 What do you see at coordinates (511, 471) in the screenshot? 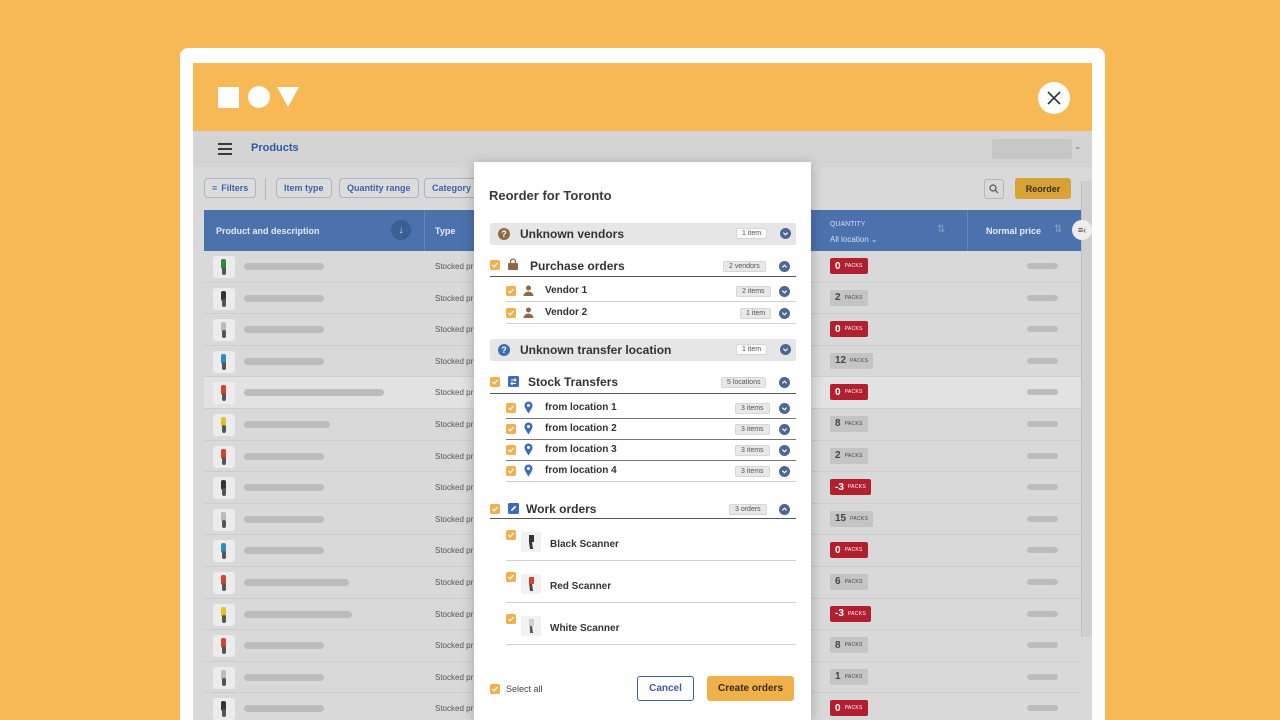
I see `location-4-checkbox` at bounding box center [511, 471].